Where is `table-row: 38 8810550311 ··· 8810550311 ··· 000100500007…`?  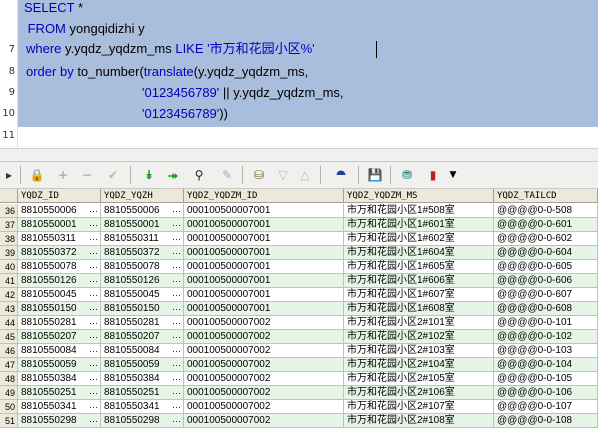
table-row: 38 8810550311 ··· 8810550311 ··· 000100500007… is located at coordinates (299, 239).